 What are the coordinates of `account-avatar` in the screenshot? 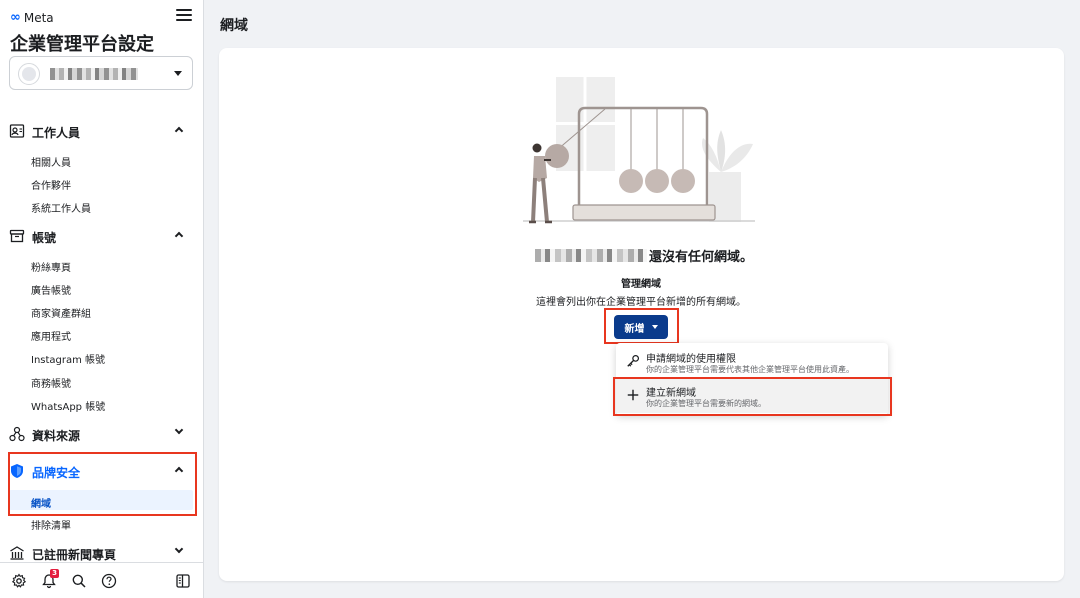 It's located at (29, 74).